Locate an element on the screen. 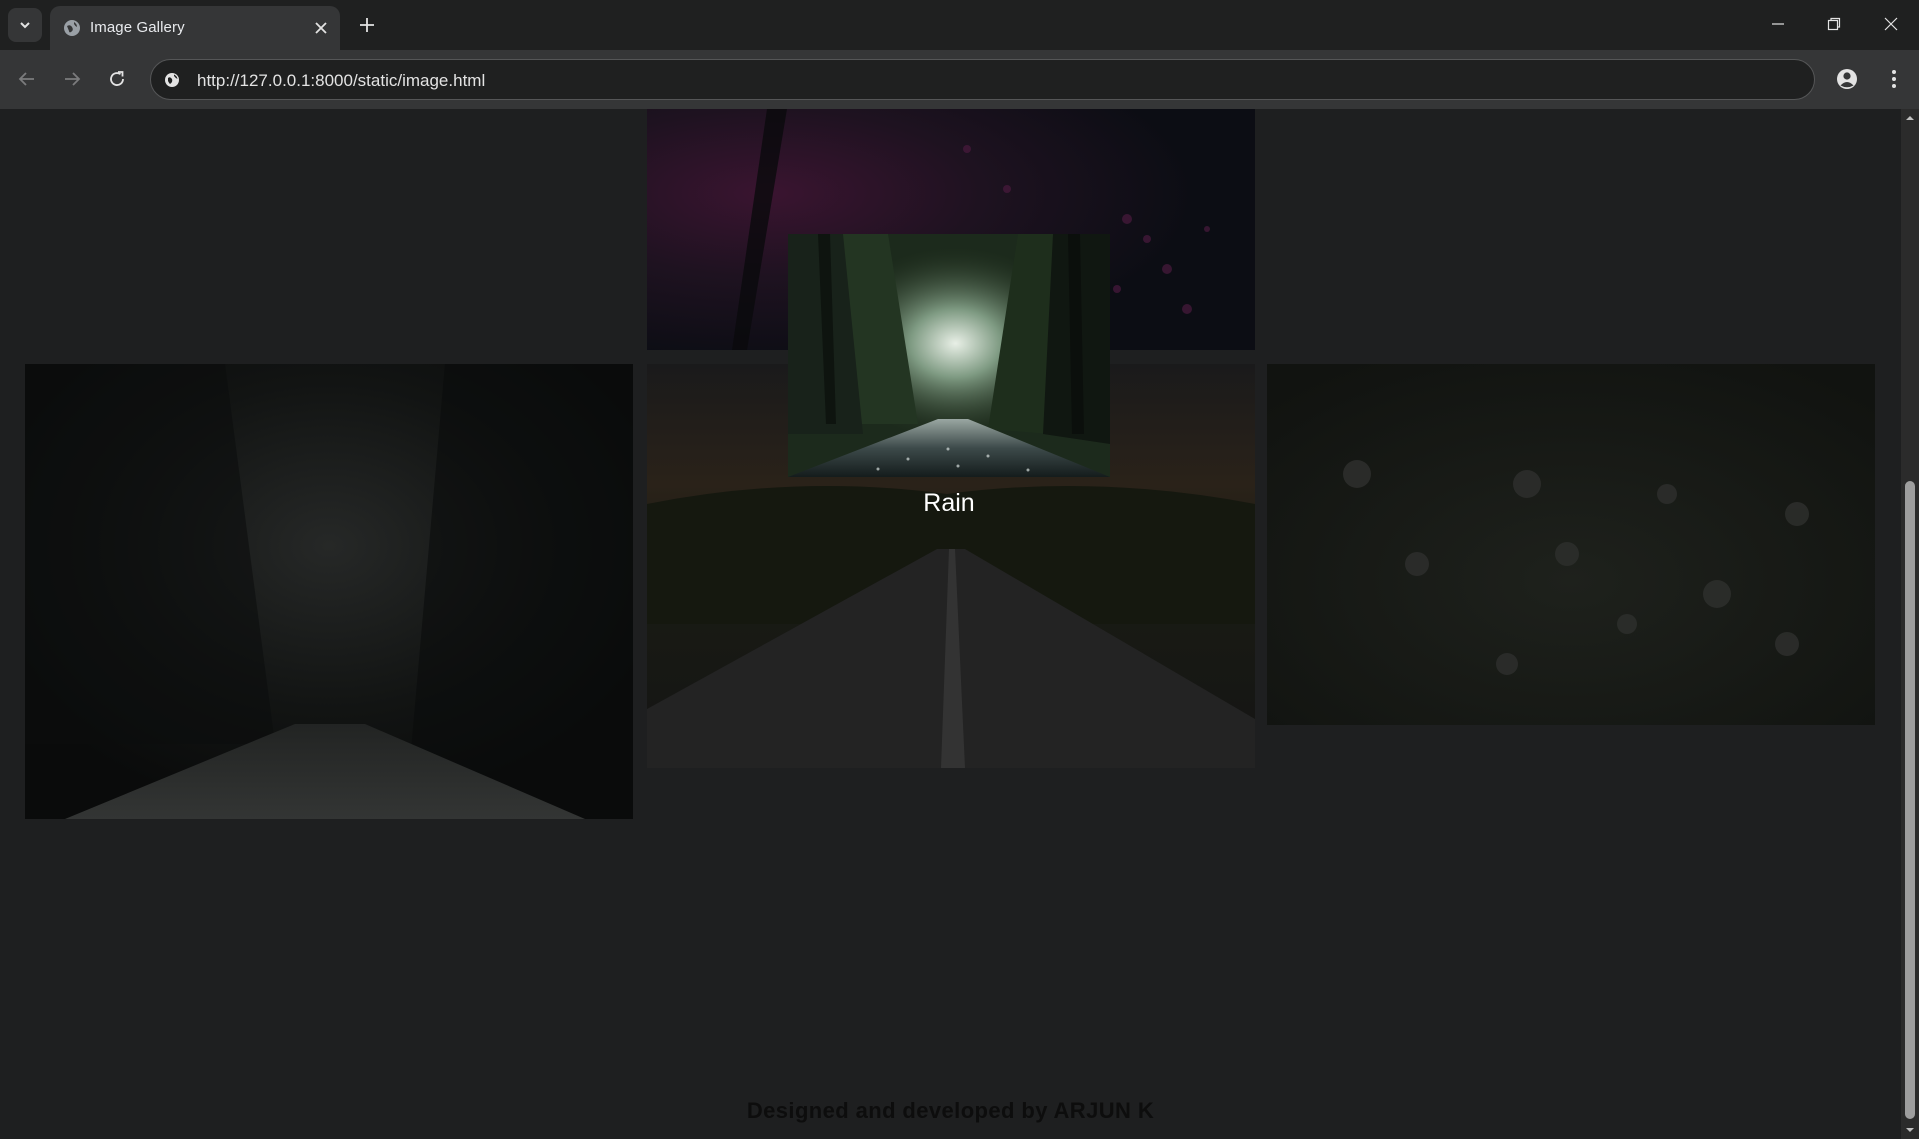 The height and width of the screenshot is (1139, 1919). featured-image-rain is located at coordinates (949, 355).